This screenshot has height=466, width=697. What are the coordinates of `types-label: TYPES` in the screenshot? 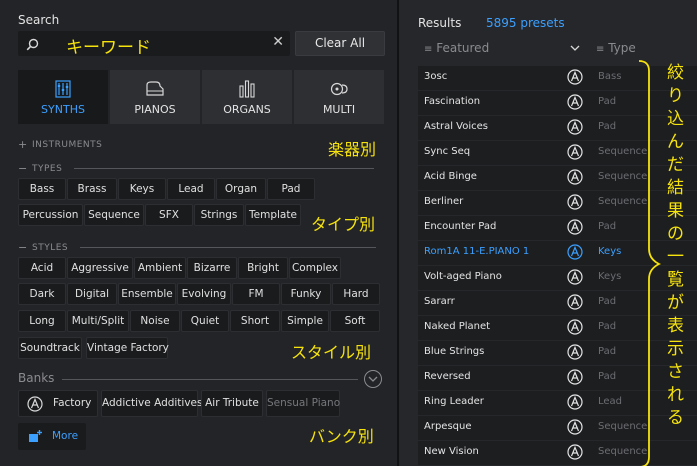 It's located at (47, 168).